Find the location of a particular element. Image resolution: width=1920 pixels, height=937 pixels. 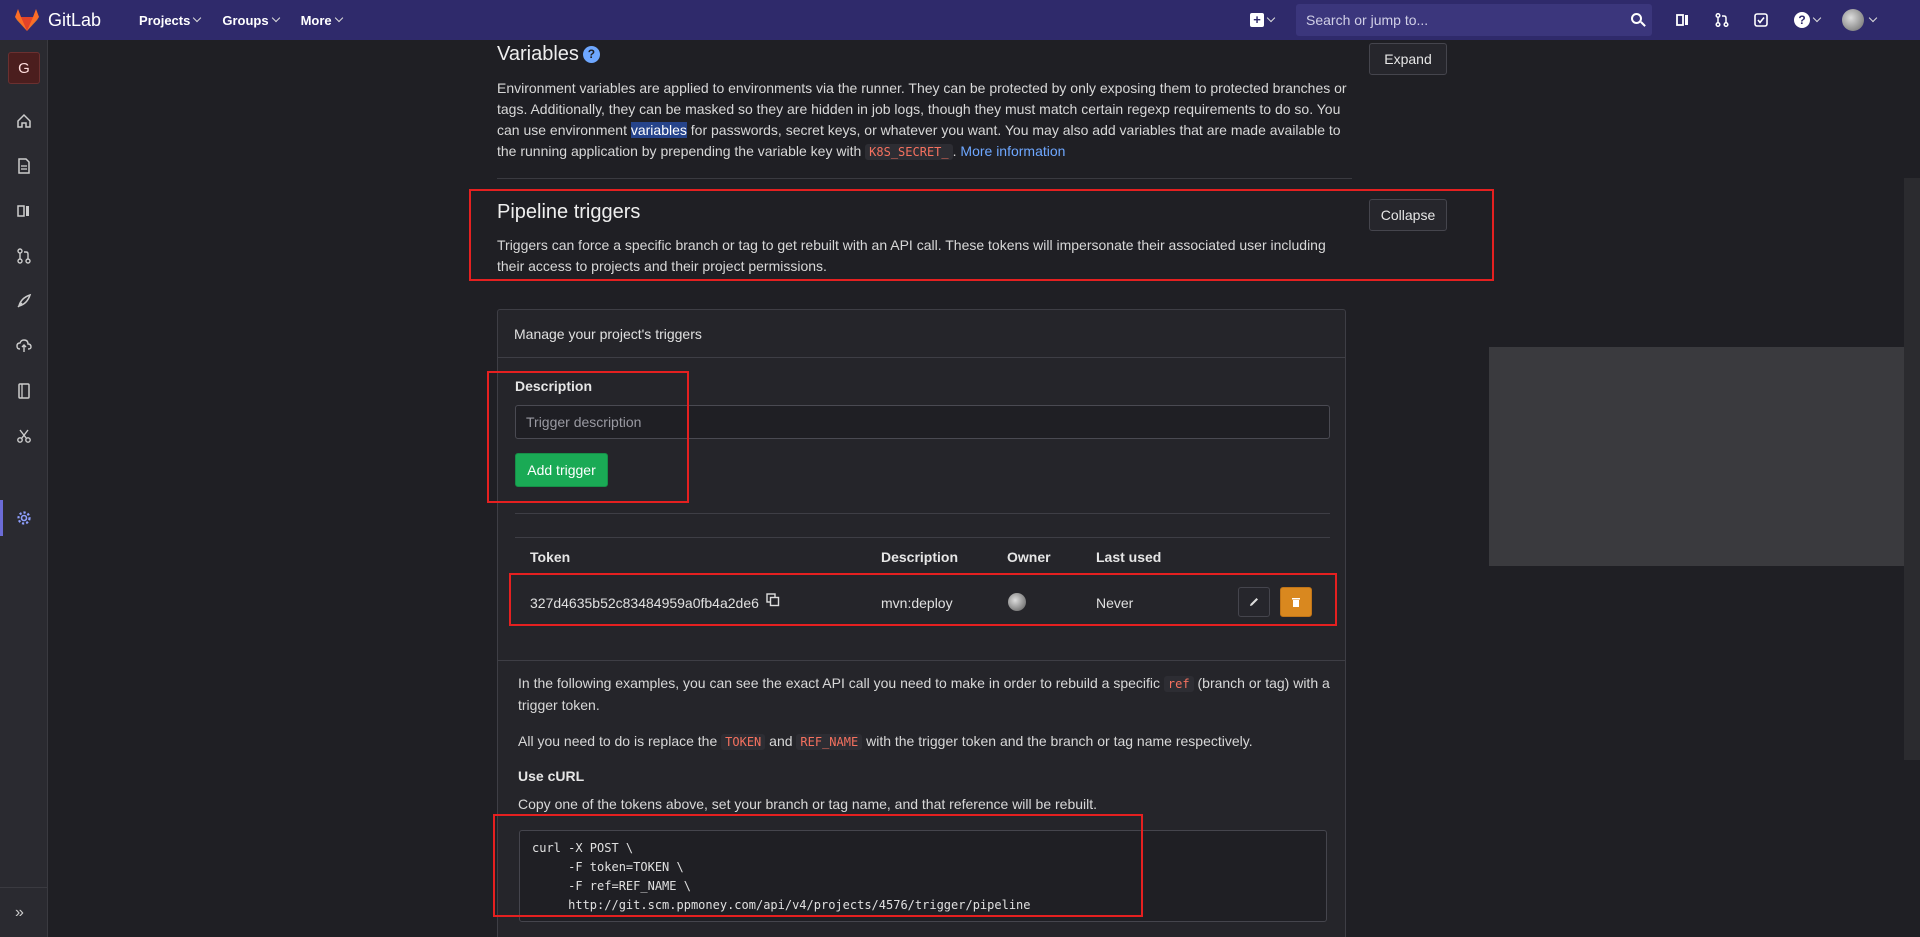

sidebar-footer: » is located at coordinates (24, 912).